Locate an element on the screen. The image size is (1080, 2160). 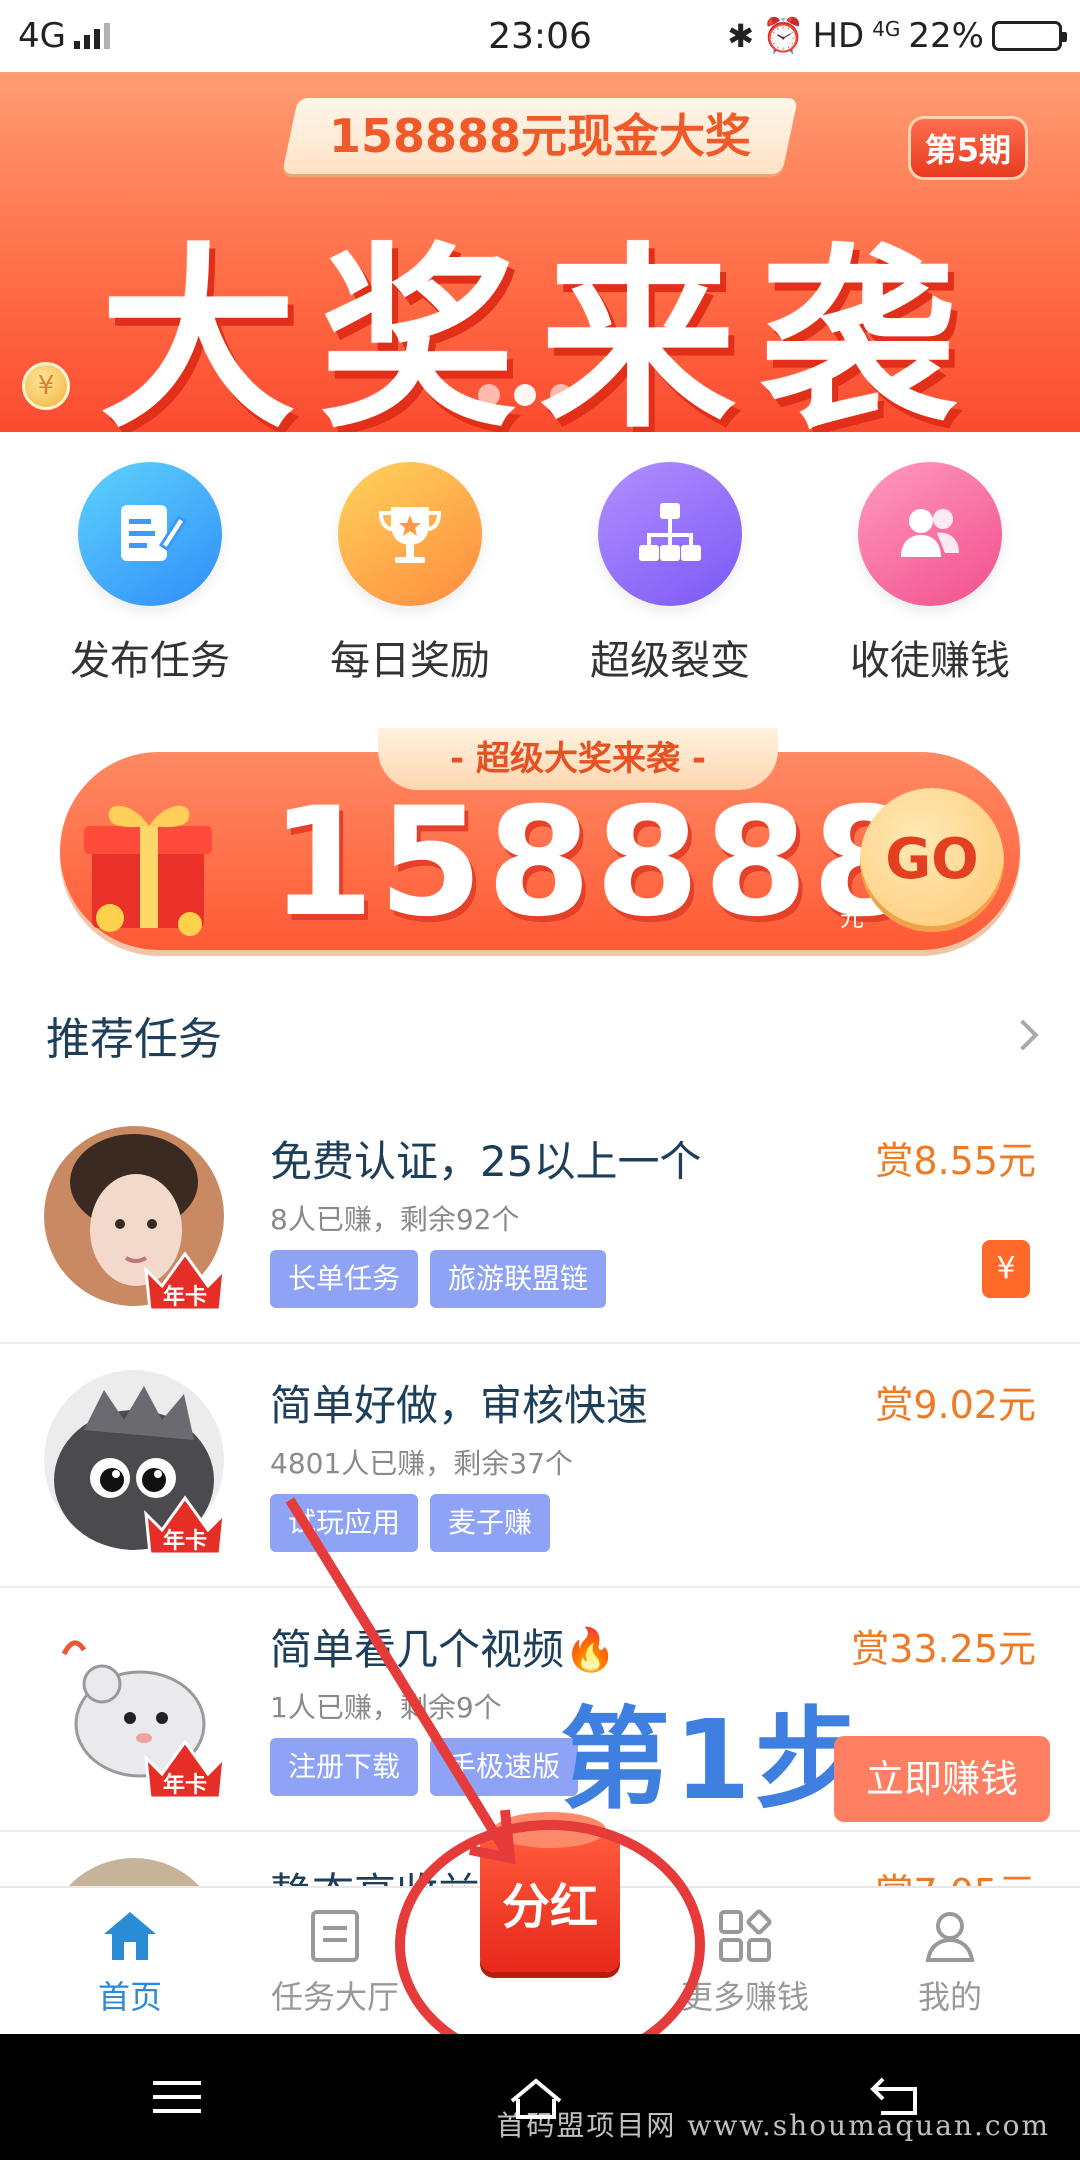
step-label: 第1步 is located at coordinates (714, 1760).